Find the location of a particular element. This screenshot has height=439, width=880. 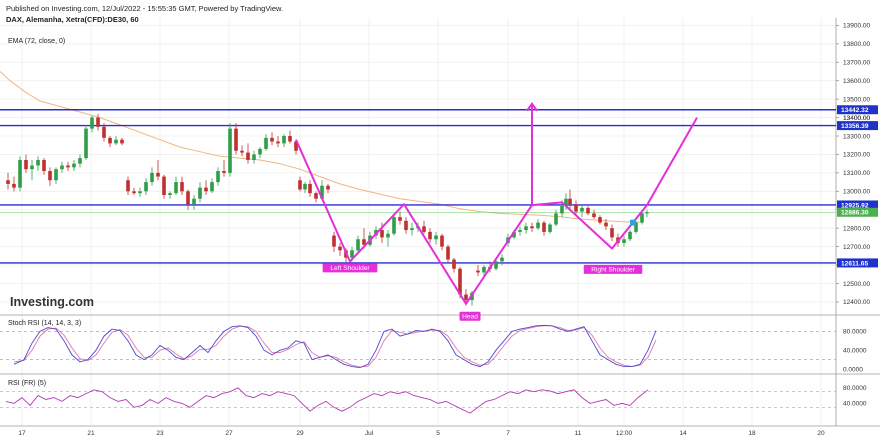

price-tick-label: 13900.00 is located at coordinates (856, 26).